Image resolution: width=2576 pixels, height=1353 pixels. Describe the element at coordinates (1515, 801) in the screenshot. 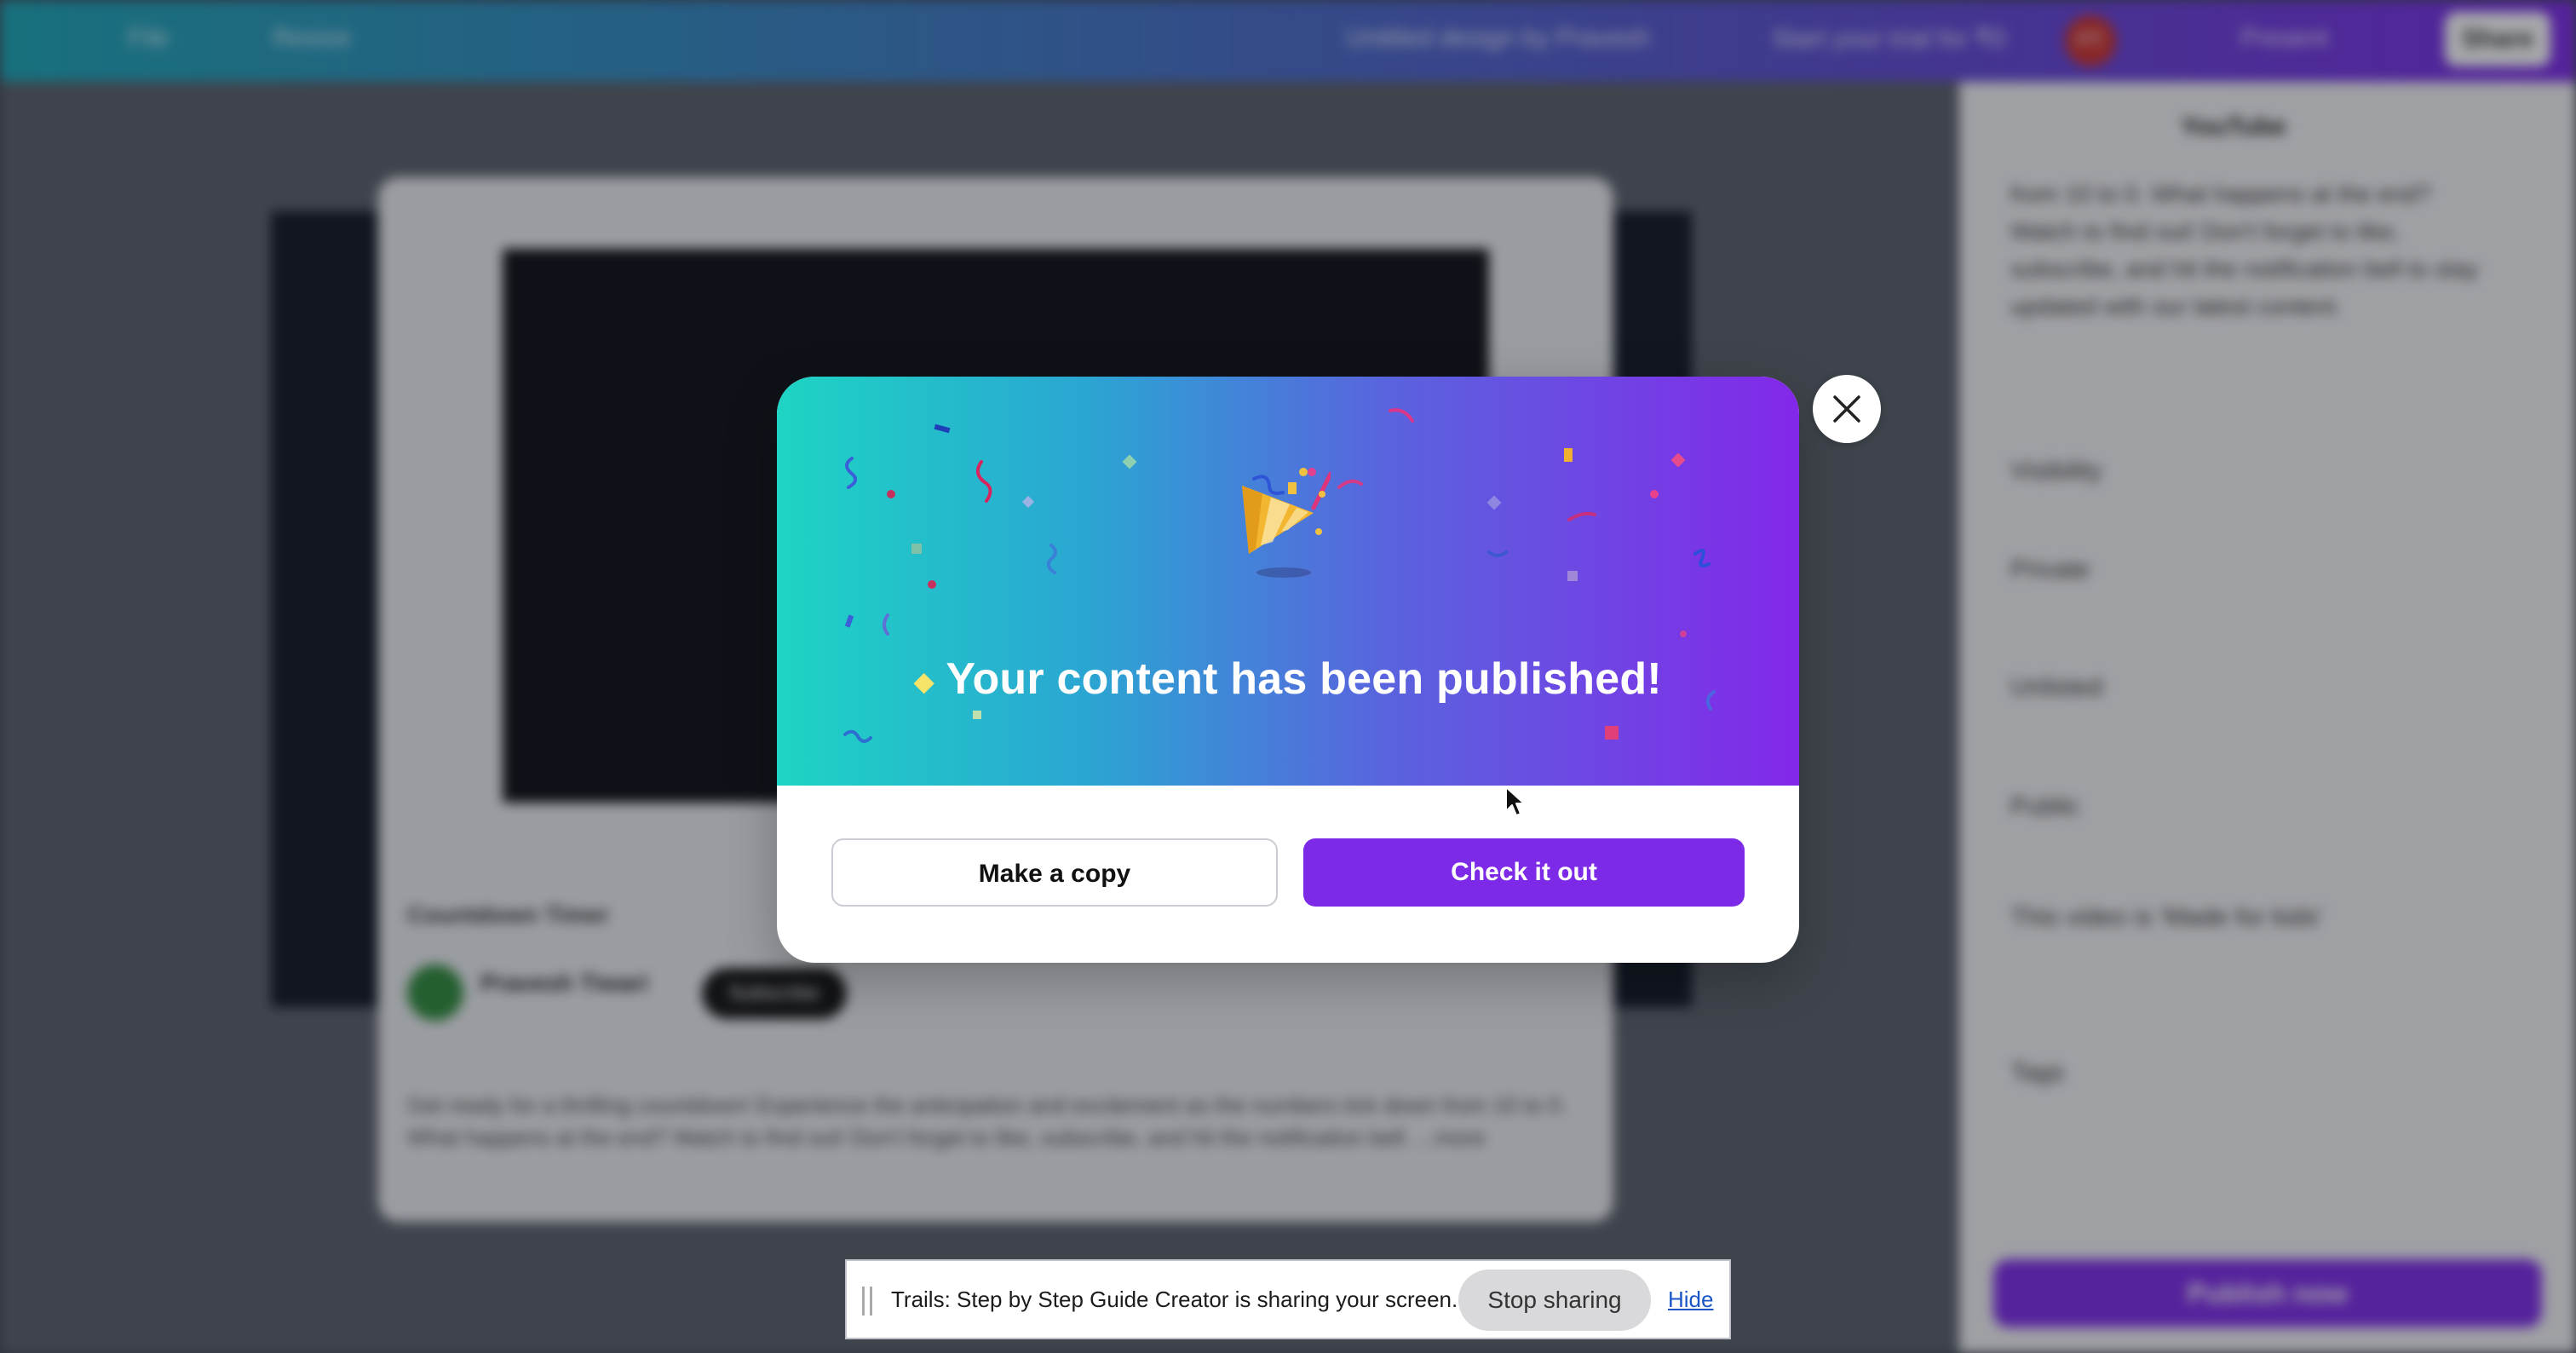

I see `mouse-cursor-icon` at that location.